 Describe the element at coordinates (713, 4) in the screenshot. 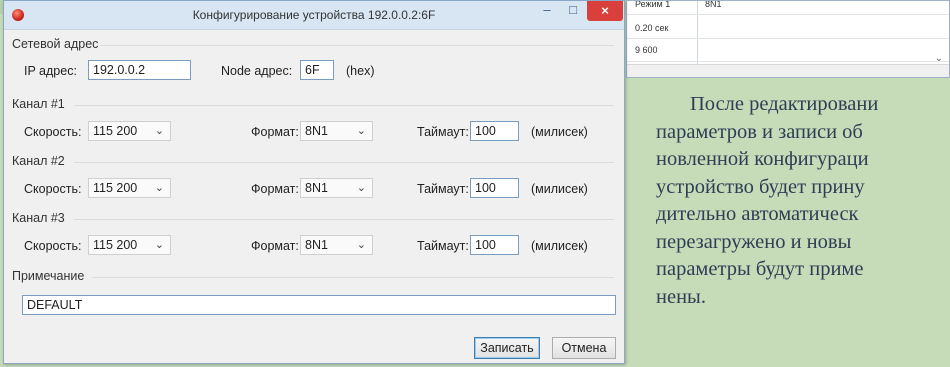

I see `grid-cell: 8N1` at that location.